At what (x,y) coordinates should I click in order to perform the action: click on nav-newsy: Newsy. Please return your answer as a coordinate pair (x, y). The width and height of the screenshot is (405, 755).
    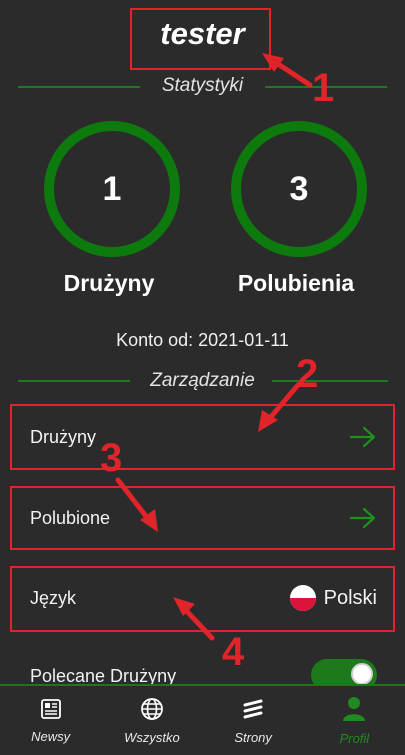
    Looking at the image, I should click on (51, 721).